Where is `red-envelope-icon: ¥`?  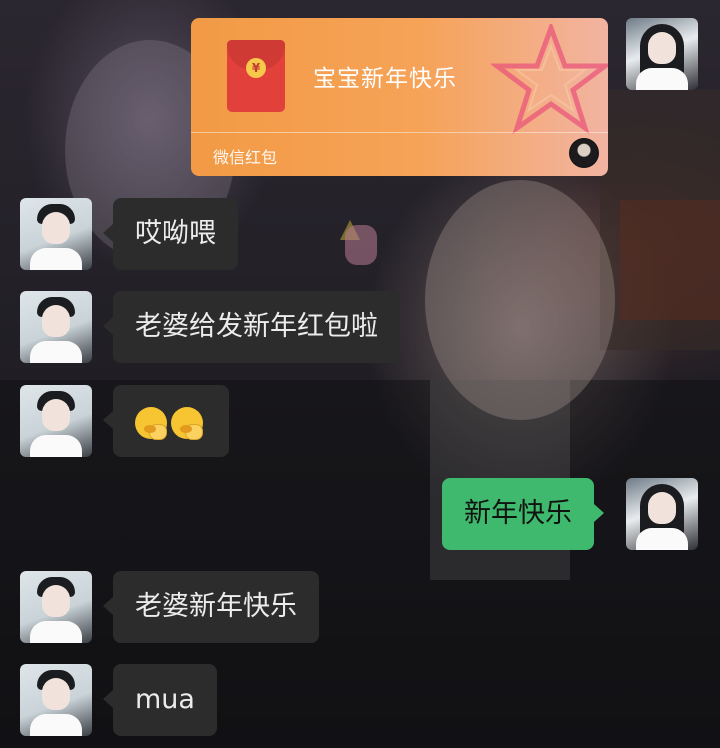 red-envelope-icon: ¥ is located at coordinates (256, 76).